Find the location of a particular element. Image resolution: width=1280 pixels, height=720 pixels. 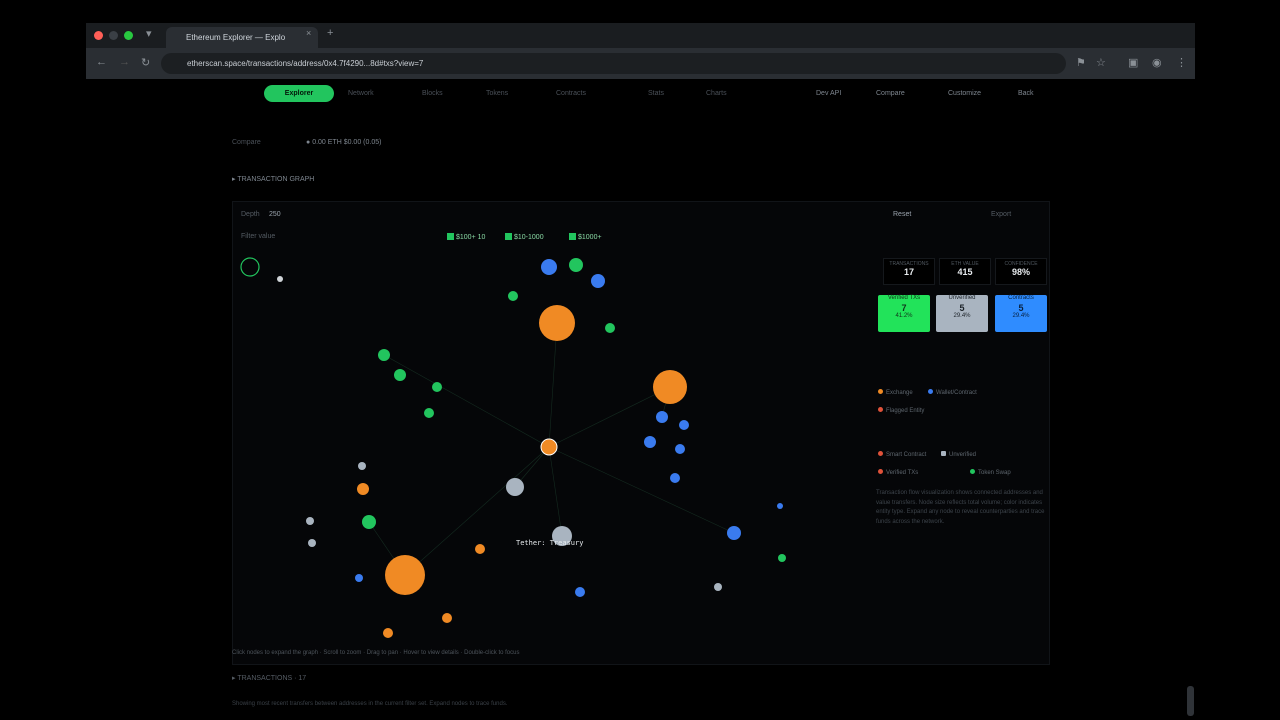

reload-icon: ↻ is located at coordinates (145, 62).